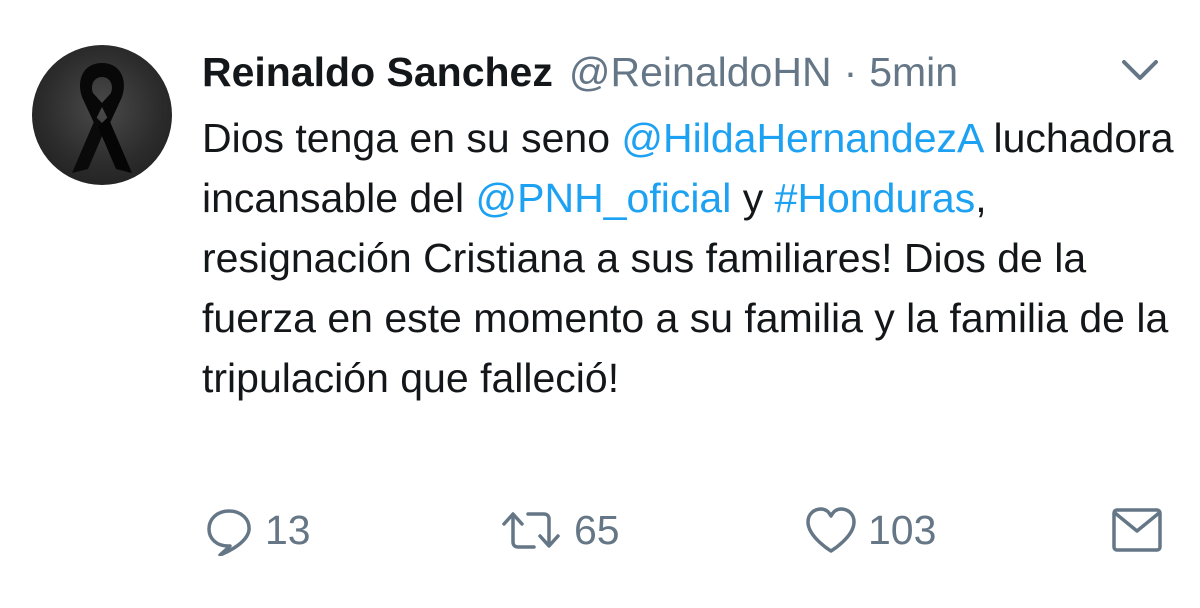  What do you see at coordinates (801, 138) in the screenshot?
I see `mention-link: @HildaHernandezA` at bounding box center [801, 138].